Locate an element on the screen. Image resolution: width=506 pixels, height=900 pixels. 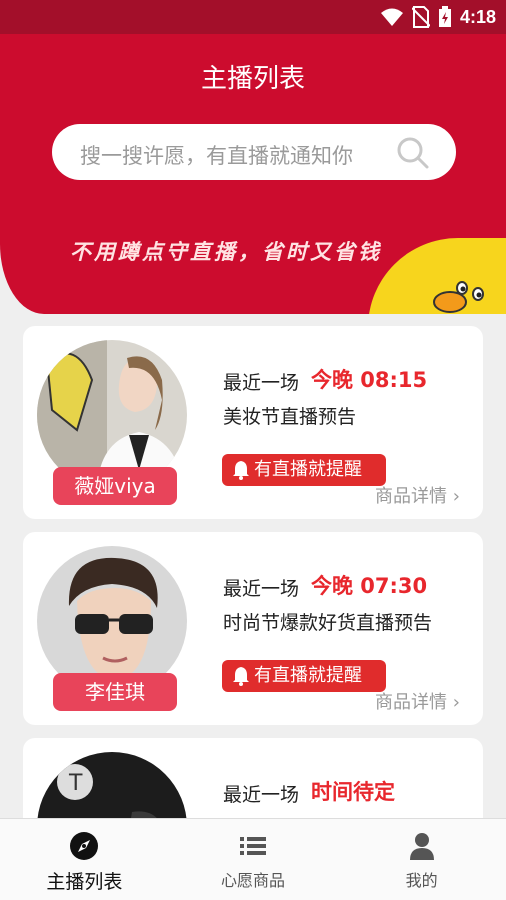
list-icon is located at coordinates (253, 846).